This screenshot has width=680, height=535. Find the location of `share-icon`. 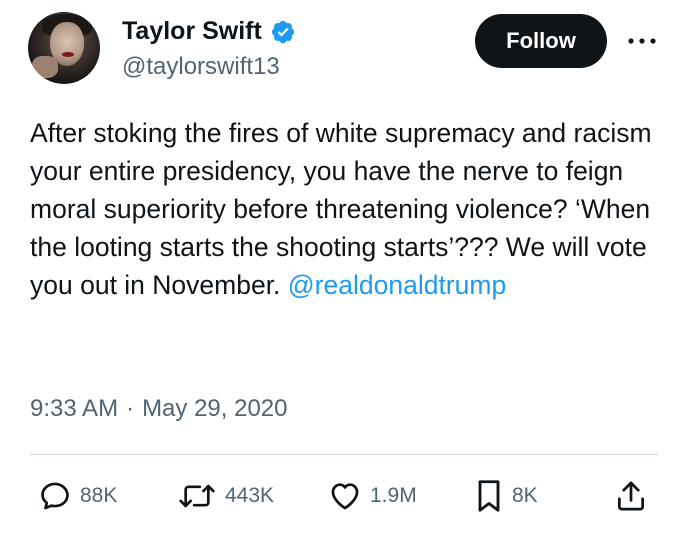

share-icon is located at coordinates (631, 496).